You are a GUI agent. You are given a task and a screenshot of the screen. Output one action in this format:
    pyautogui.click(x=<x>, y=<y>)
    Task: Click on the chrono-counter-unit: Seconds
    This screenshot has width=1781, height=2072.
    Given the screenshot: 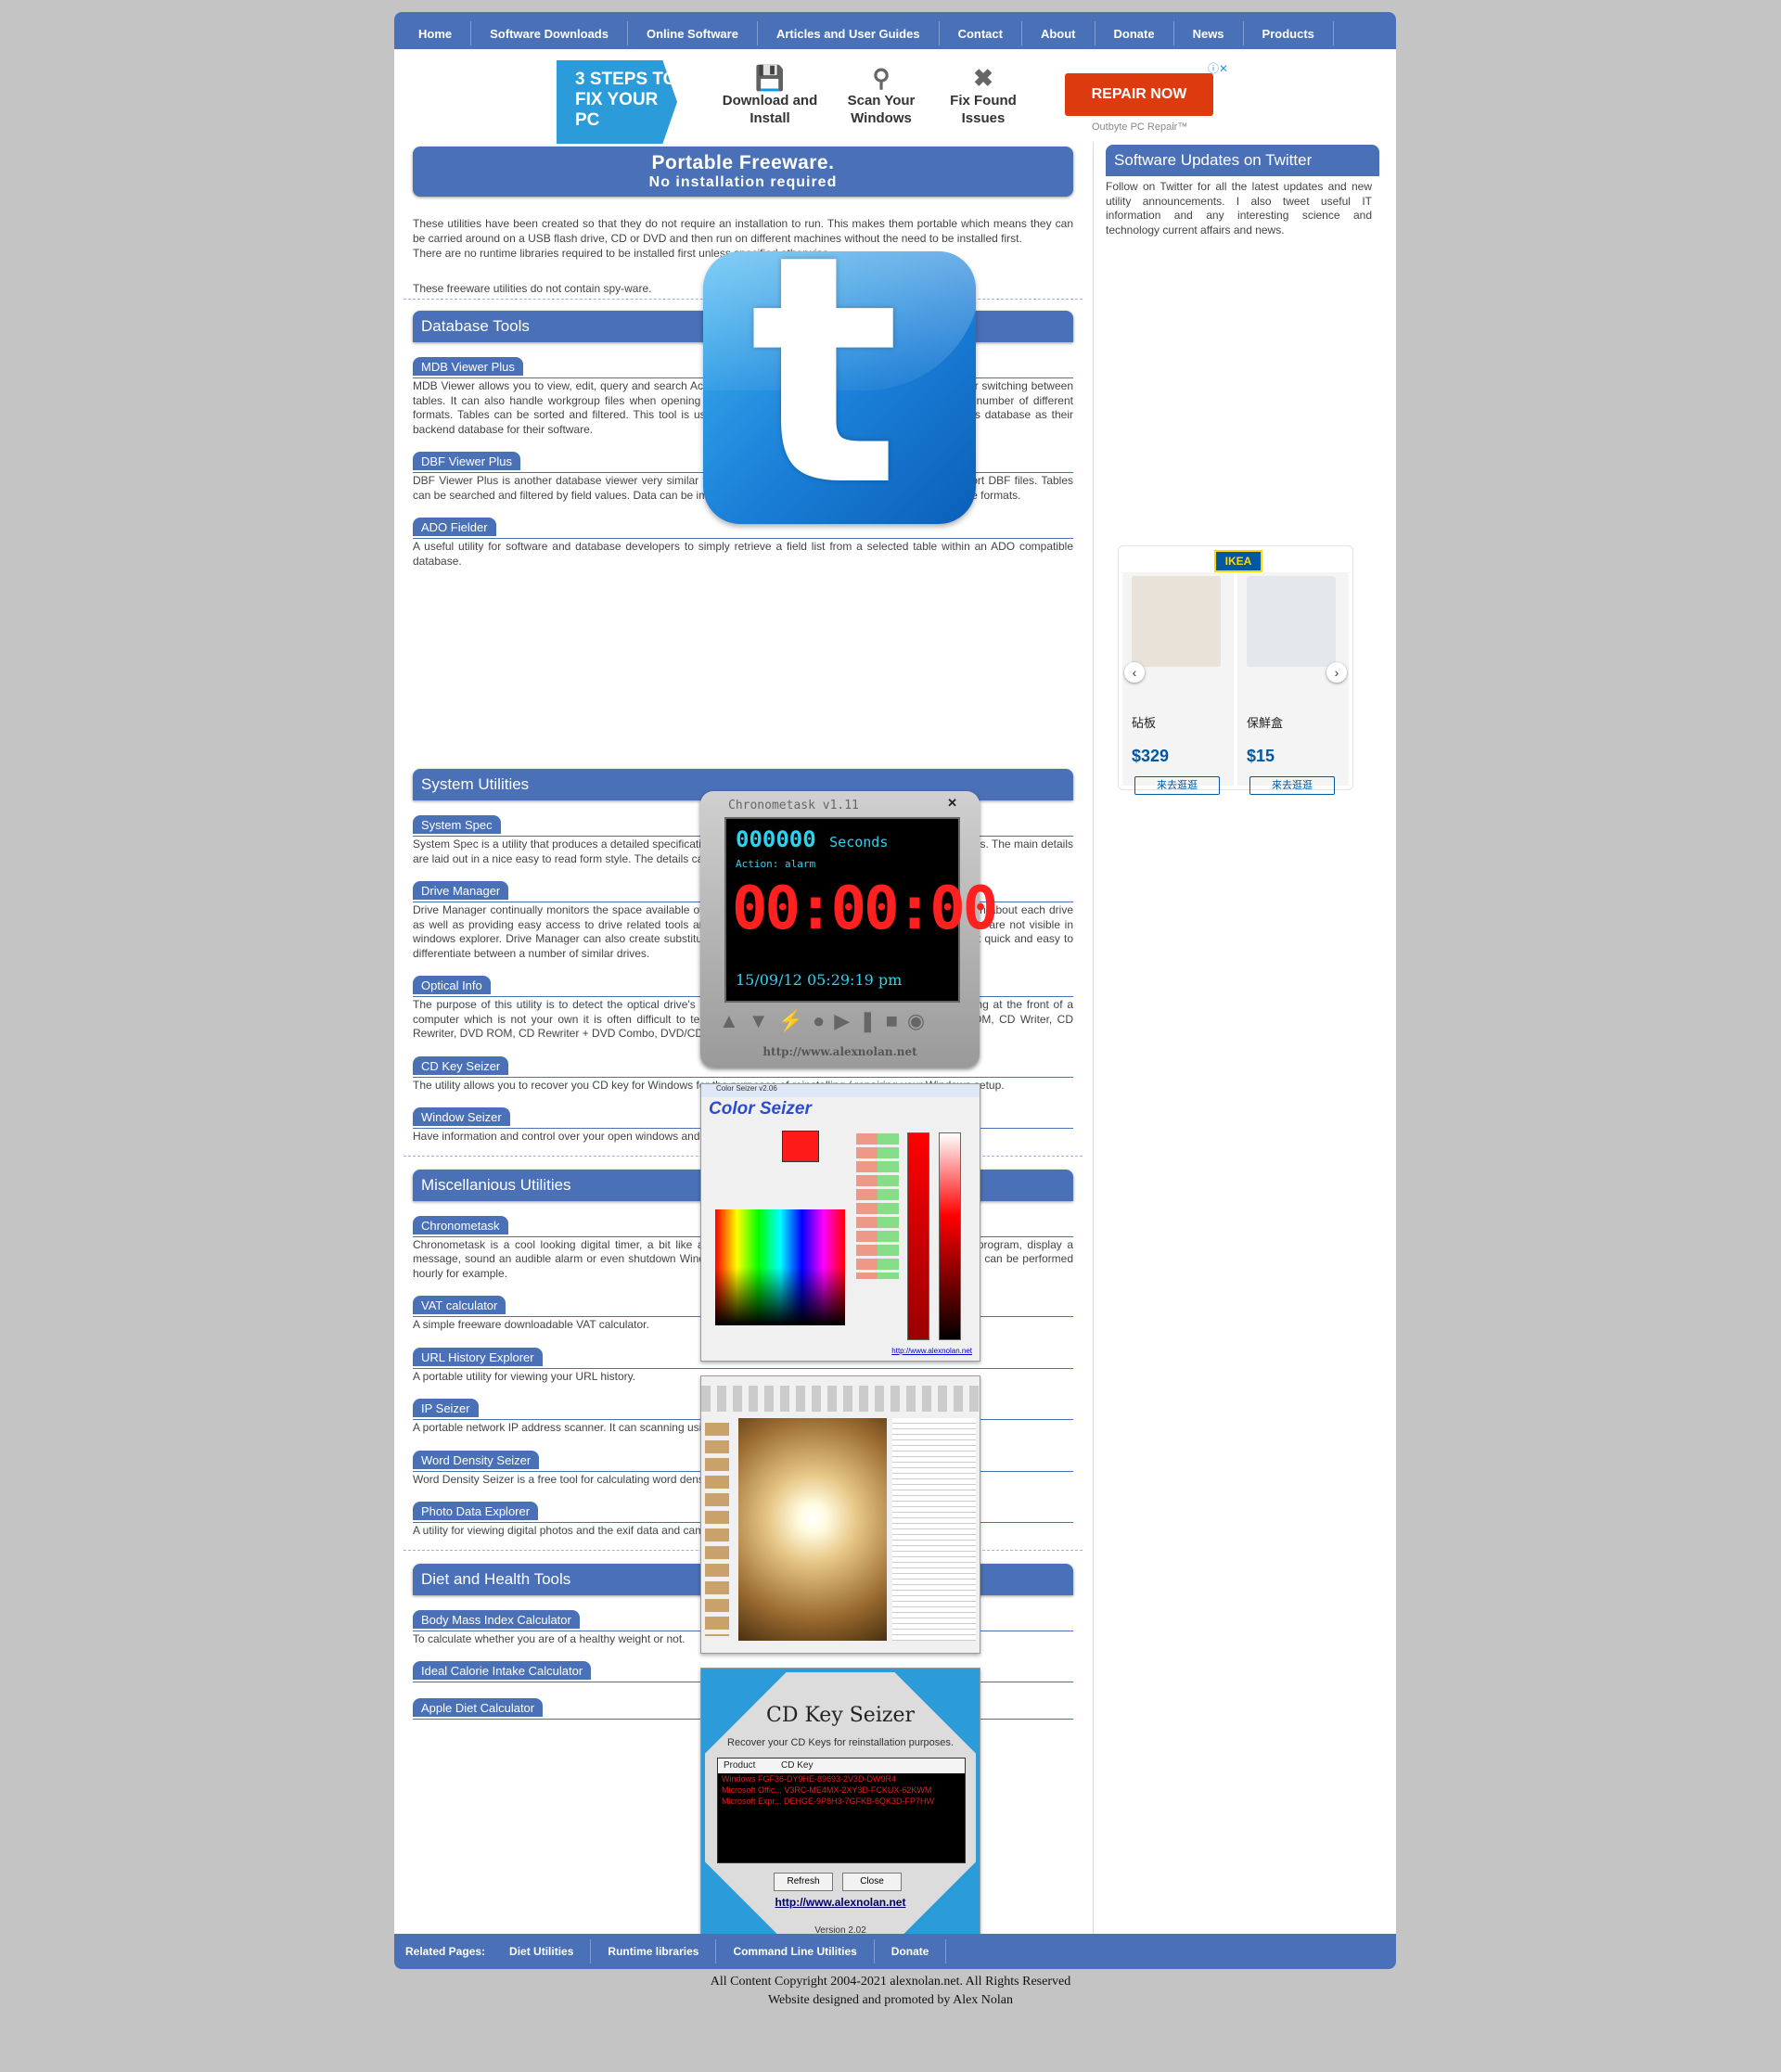 What is the action you would take?
    pyautogui.click(x=859, y=842)
    